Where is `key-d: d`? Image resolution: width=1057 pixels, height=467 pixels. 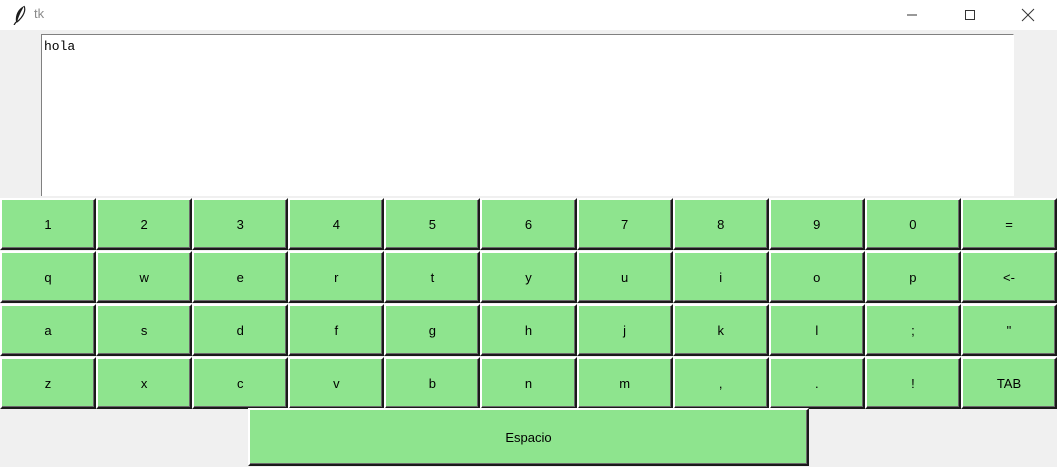 key-d: d is located at coordinates (240, 330).